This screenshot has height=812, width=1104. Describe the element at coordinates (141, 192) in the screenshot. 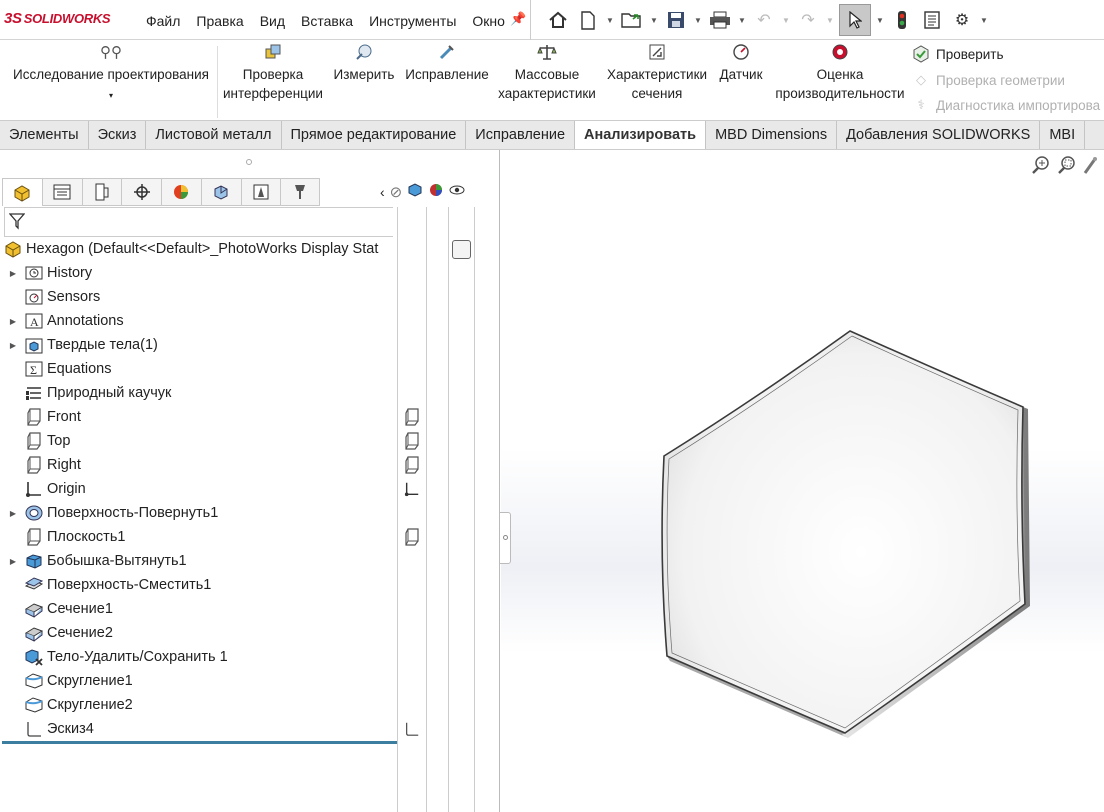

I see `dimxpert-tab-icon` at that location.